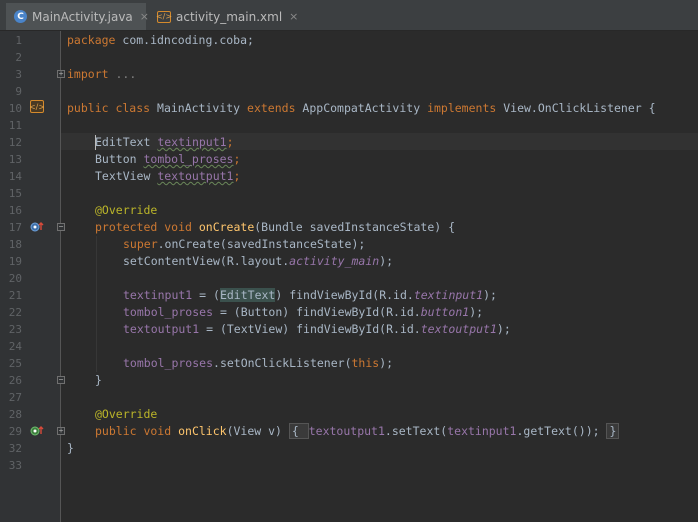 This screenshot has width=698, height=522. Describe the element at coordinates (334, 261) in the screenshot. I see `field-name: activity_main` at that location.